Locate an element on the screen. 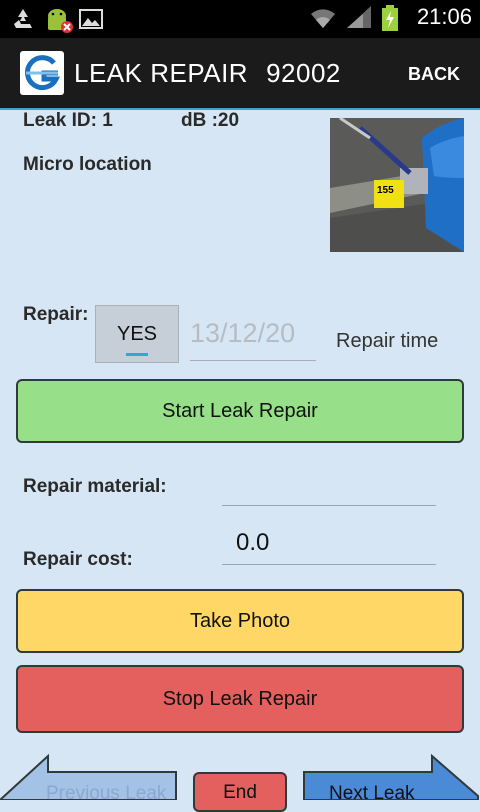 This screenshot has width=480, height=812. repair-yes-label: YES is located at coordinates (137, 334).